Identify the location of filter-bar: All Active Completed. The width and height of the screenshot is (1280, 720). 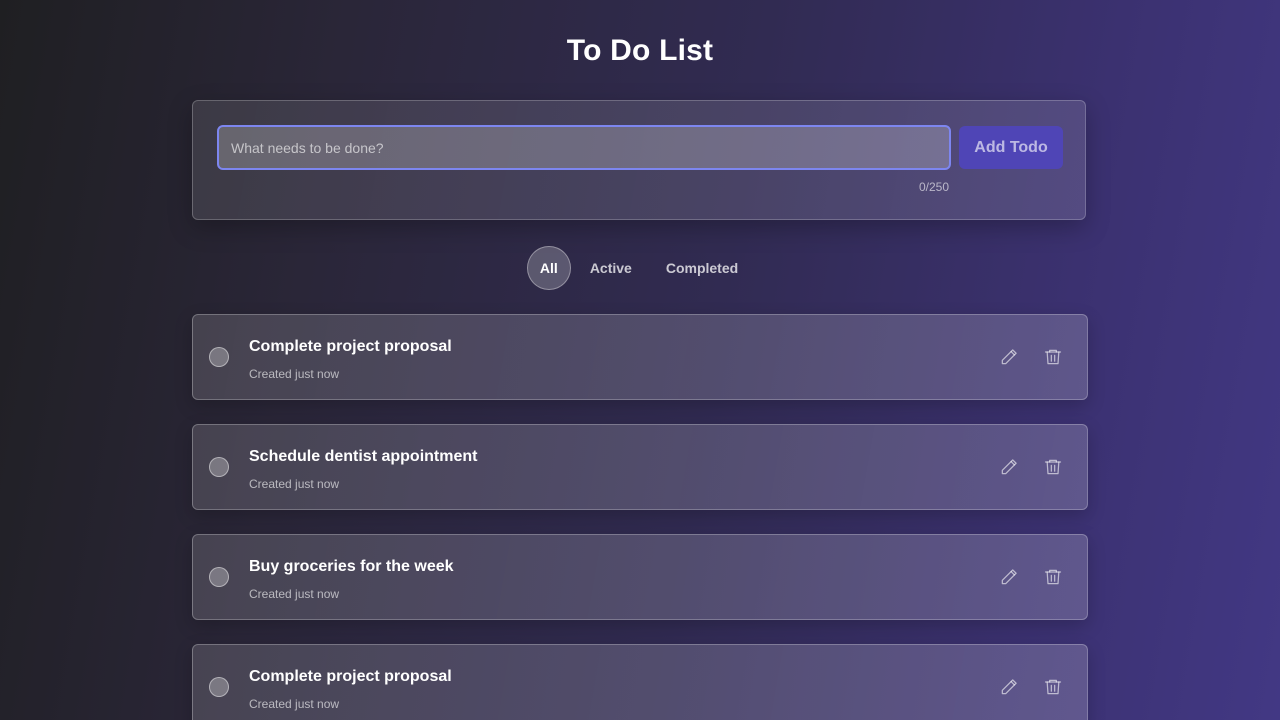
(640, 268).